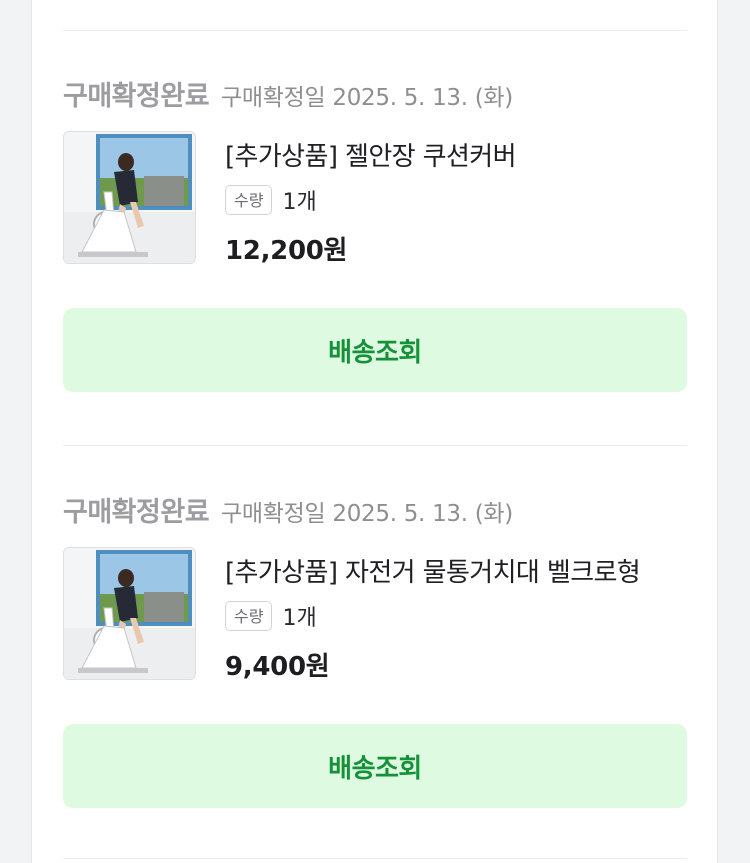  What do you see at coordinates (371, 154) in the screenshot?
I see `product-name: [추가상품] 젤안장 쿠션커버` at bounding box center [371, 154].